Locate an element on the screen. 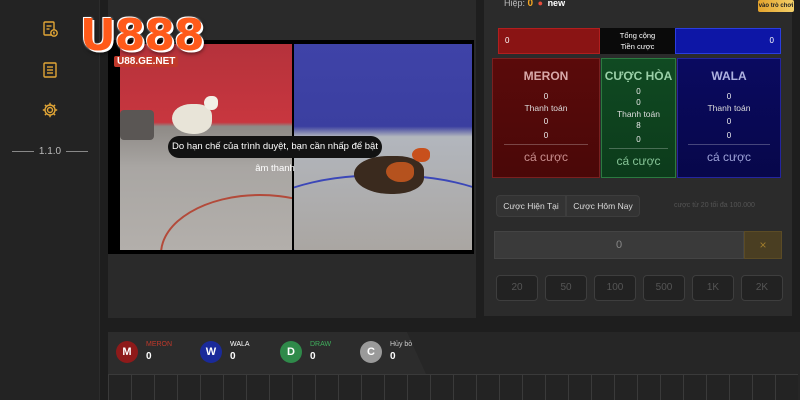  bet-limit-note: cược từ 20 tối đa 100.000 is located at coordinates (714, 205).